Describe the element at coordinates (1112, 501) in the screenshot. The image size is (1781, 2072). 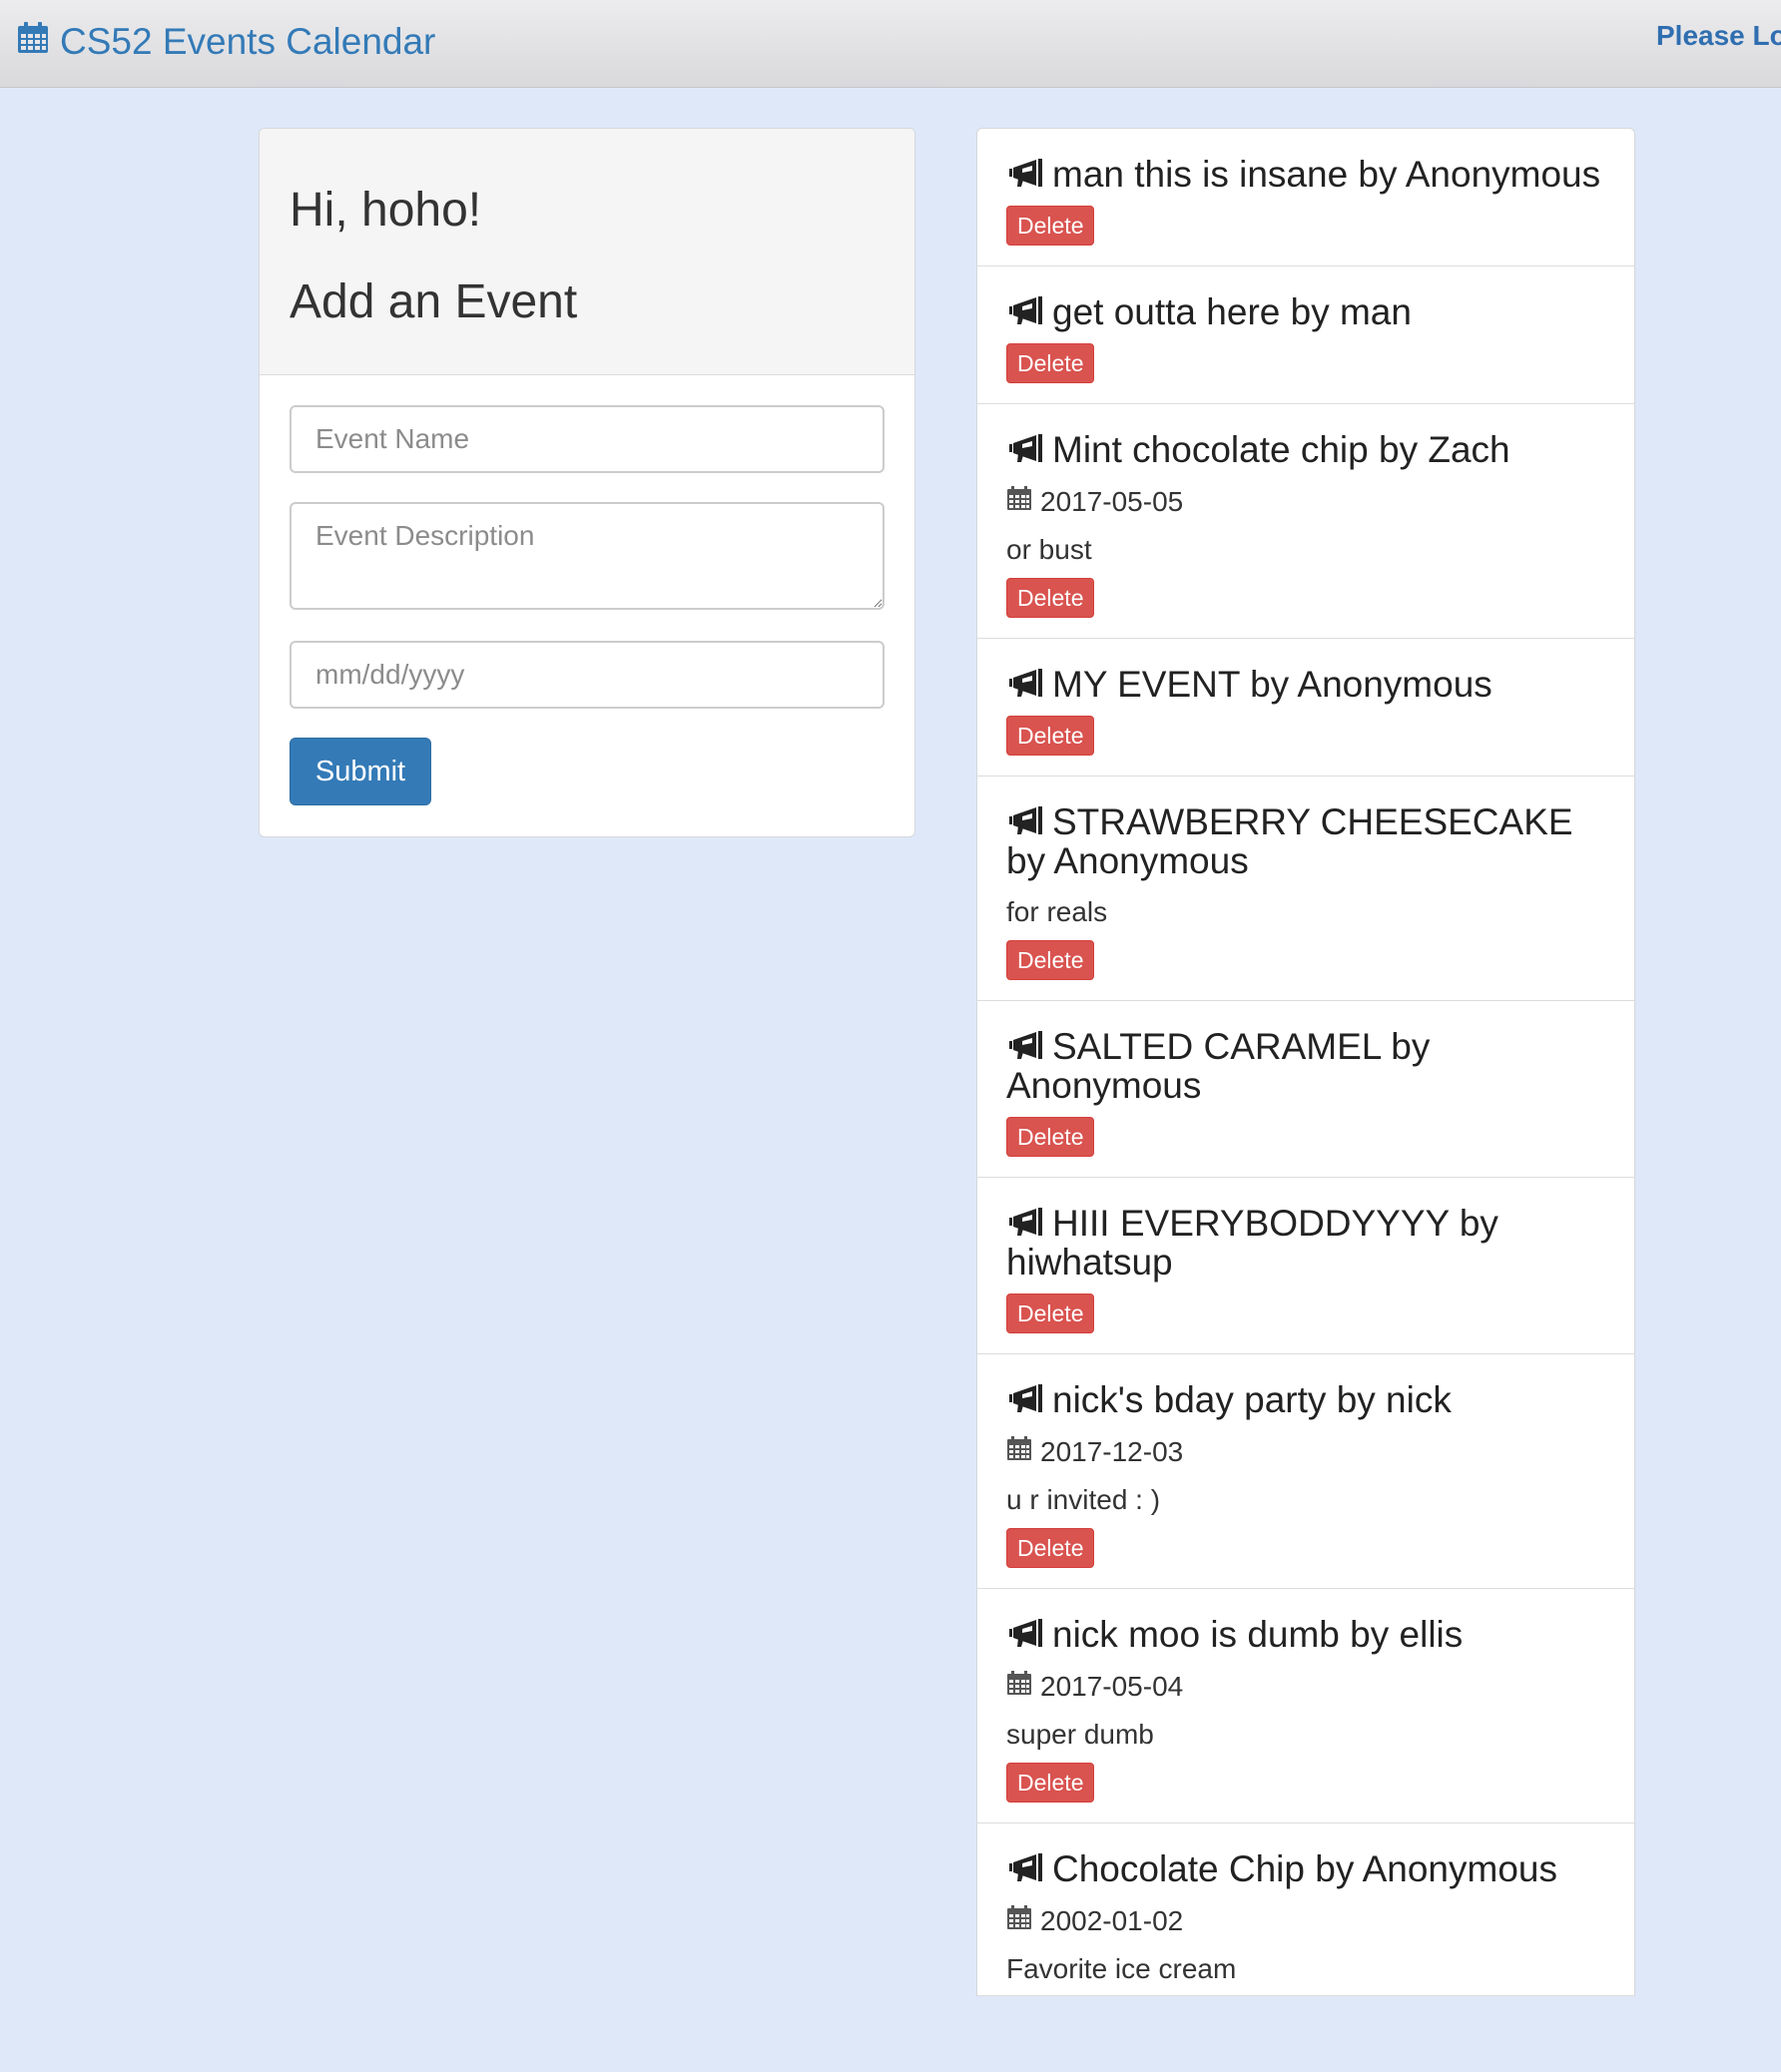
I see `event-date-text: 2017-05-05` at that location.